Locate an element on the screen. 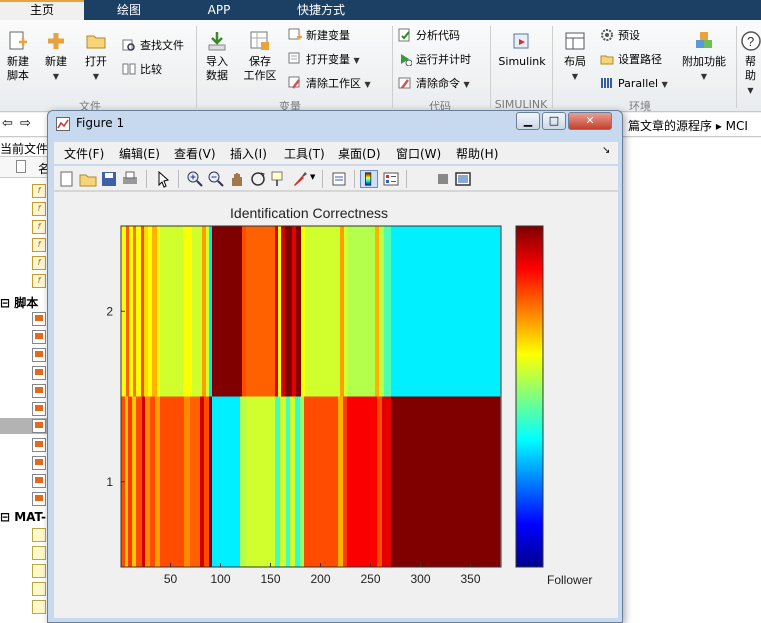 Image resolution: width=761 pixels, height=623 pixels. addons-button: 附加功能 ▼ is located at coordinates (704, 57).